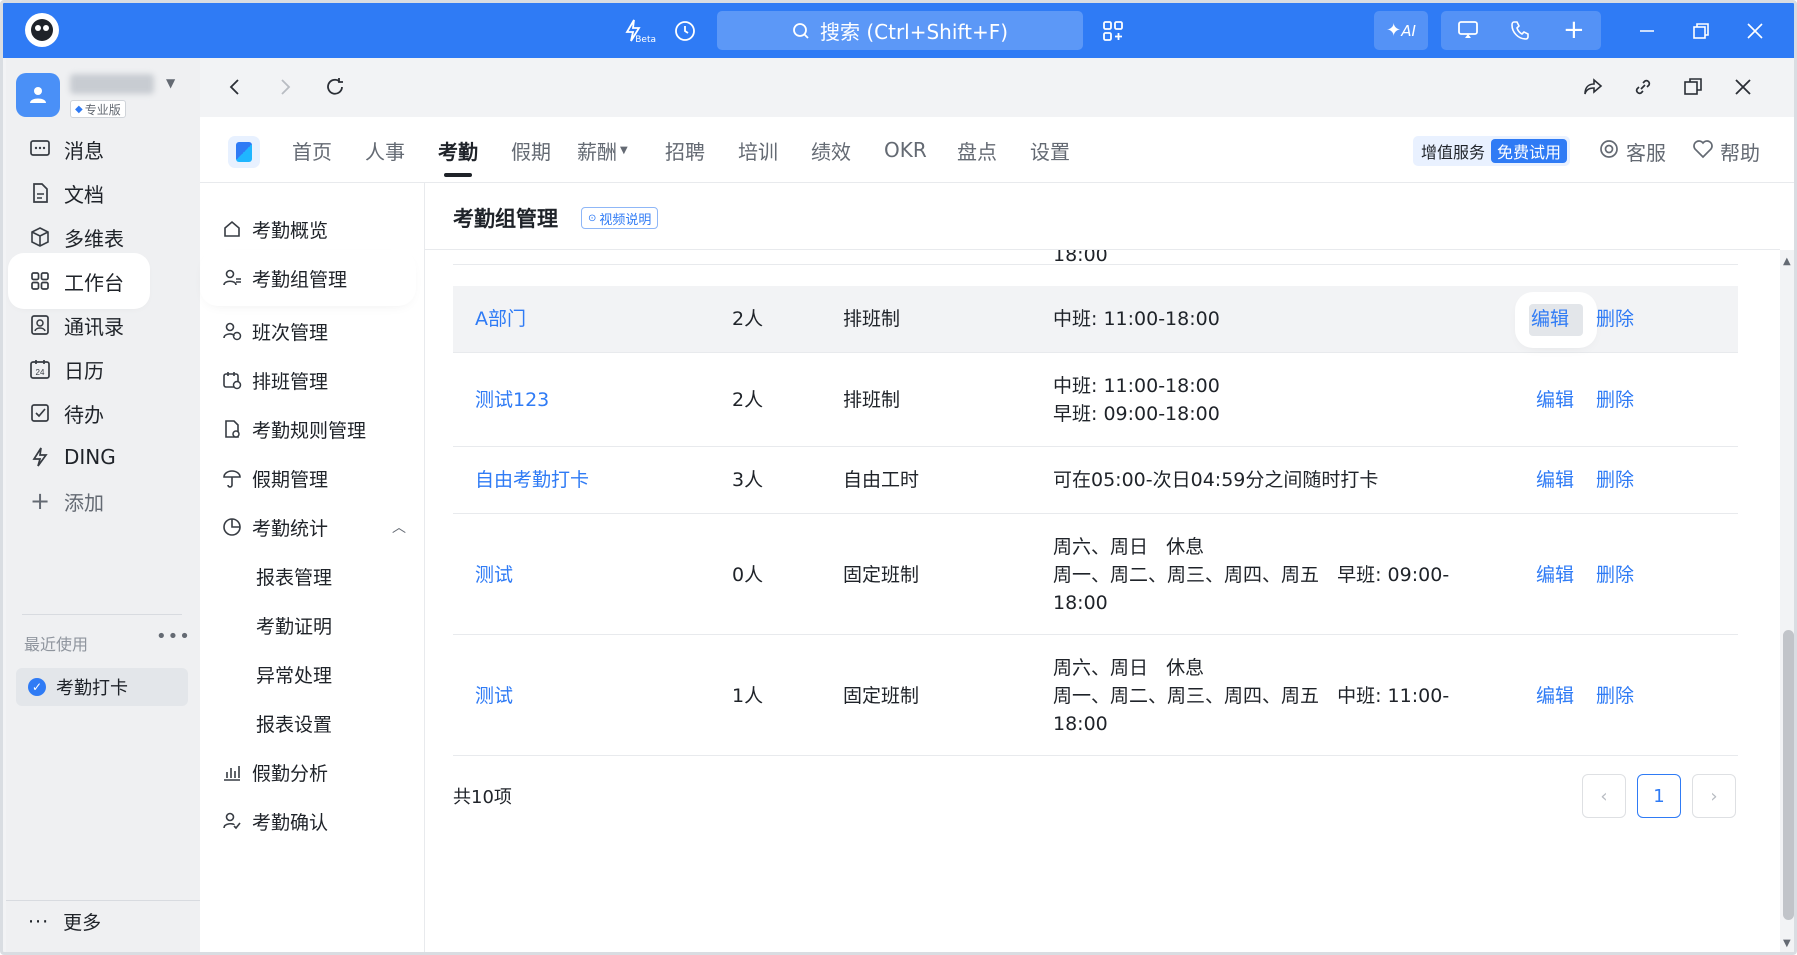 This screenshot has width=1797, height=955. Describe the element at coordinates (1604, 796) in the screenshot. I see `prev-page-button: ‹` at that location.